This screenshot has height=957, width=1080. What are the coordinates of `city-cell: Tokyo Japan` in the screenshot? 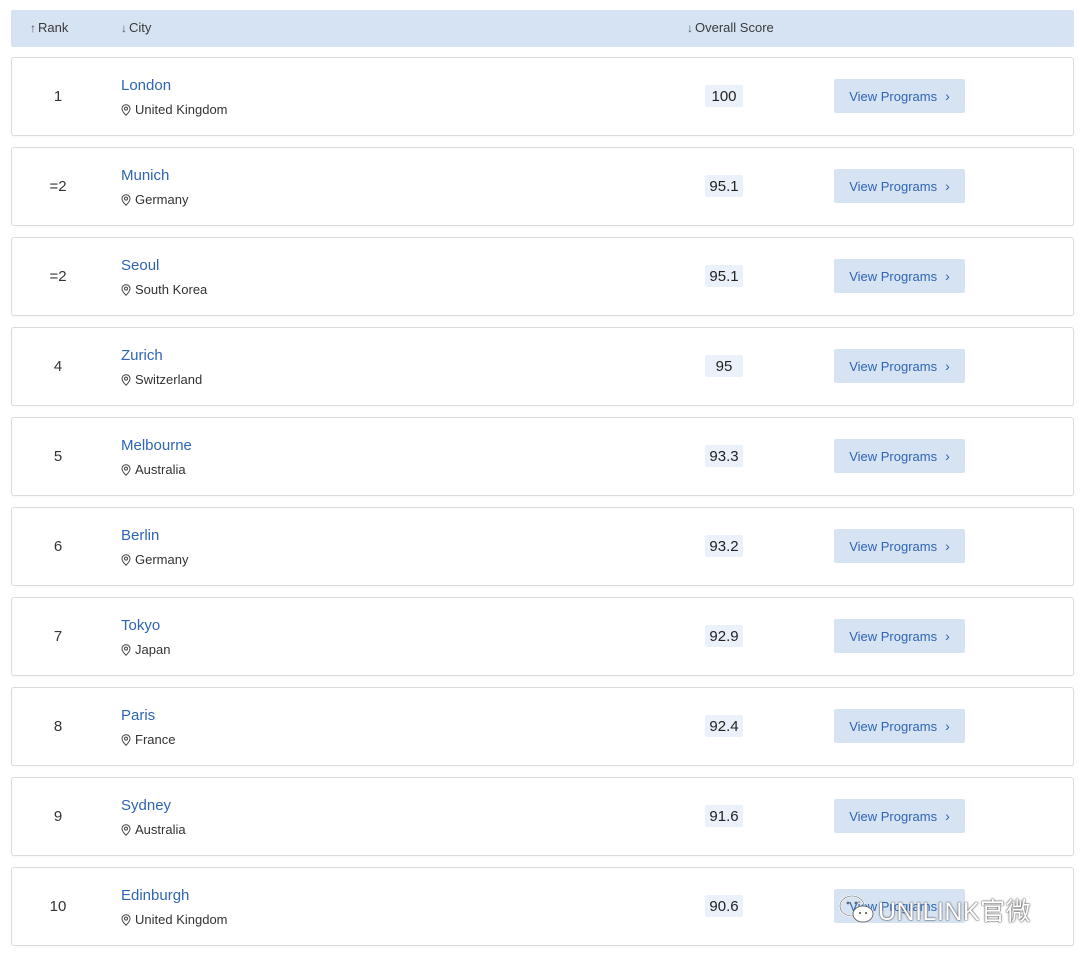 It's located at (145, 637).